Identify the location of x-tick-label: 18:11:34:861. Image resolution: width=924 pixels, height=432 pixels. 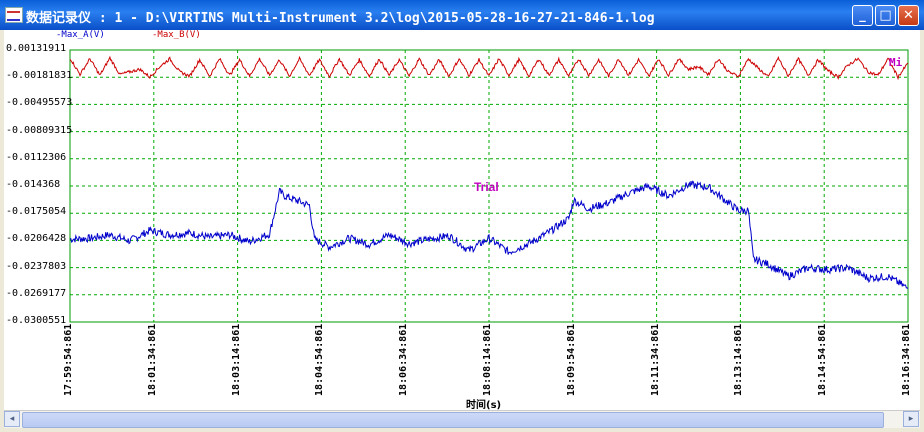
(655, 359).